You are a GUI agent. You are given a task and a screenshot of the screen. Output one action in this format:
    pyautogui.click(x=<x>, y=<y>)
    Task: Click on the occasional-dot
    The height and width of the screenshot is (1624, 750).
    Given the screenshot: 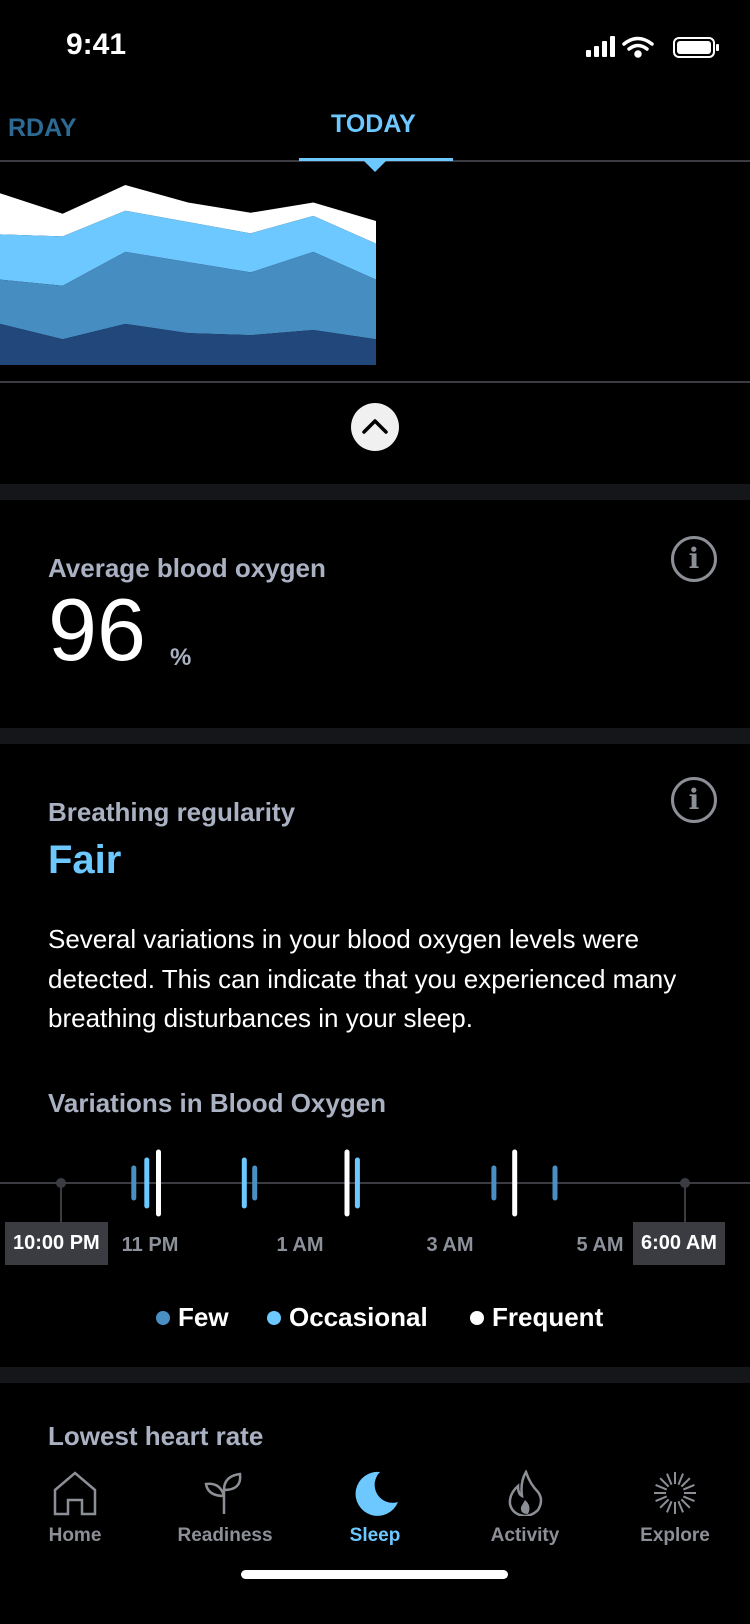 What is the action you would take?
    pyautogui.click(x=274, y=1317)
    